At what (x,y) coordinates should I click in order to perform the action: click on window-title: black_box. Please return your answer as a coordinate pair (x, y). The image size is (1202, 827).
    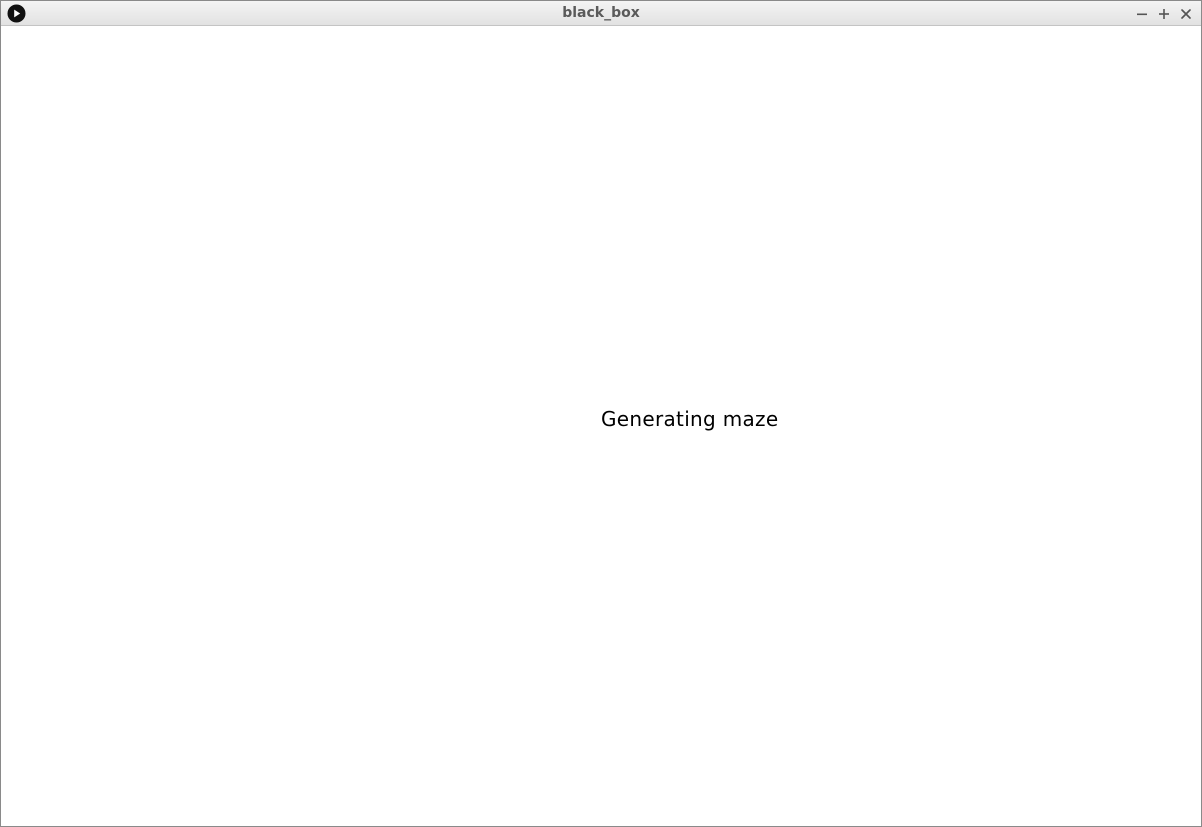
    Looking at the image, I should click on (601, 13).